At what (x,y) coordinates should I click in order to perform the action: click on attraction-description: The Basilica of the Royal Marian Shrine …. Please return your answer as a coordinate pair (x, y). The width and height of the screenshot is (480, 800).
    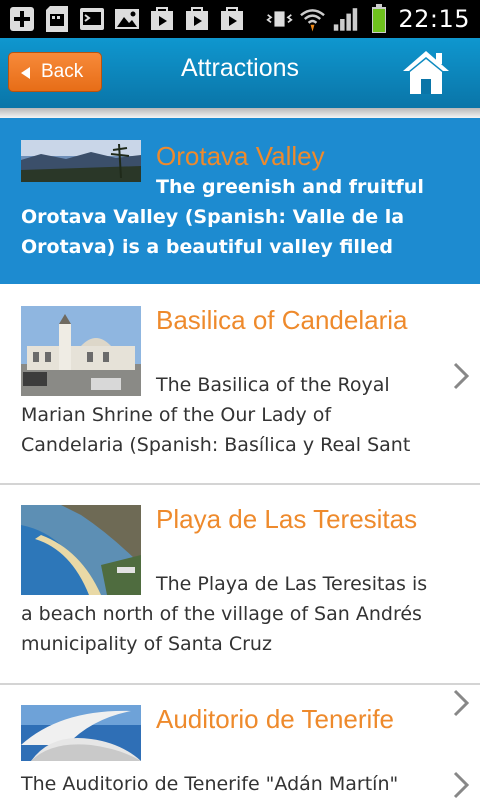
    Looking at the image, I should click on (216, 415).